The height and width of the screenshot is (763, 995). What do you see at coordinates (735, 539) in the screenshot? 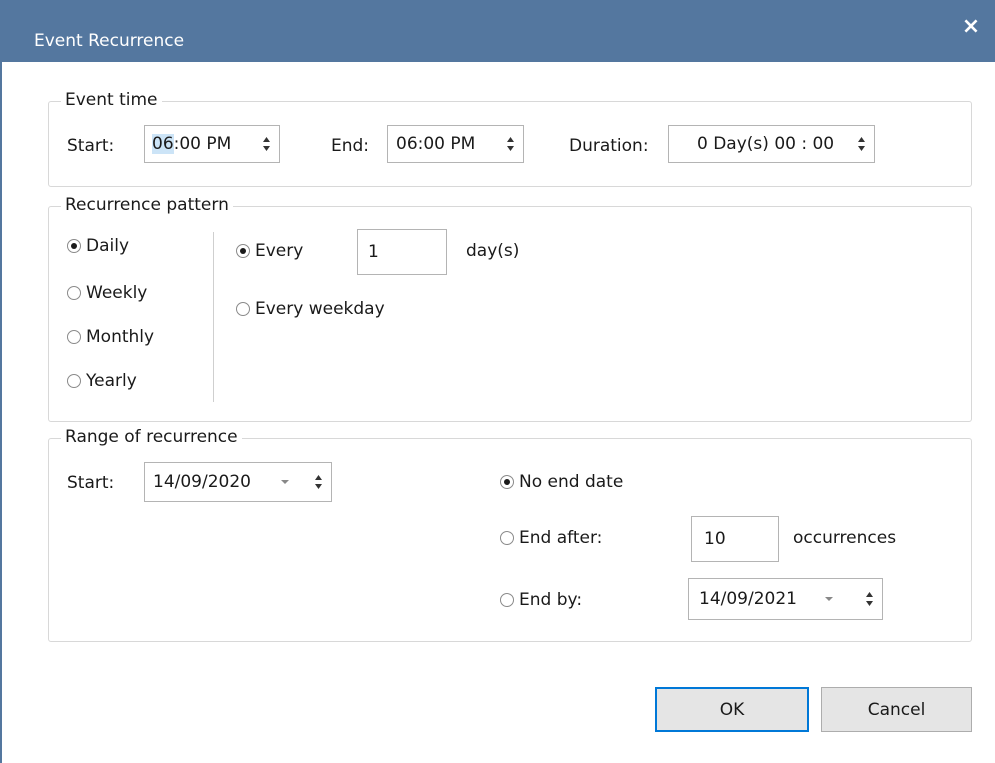
I see `end-after-input: 10` at bounding box center [735, 539].